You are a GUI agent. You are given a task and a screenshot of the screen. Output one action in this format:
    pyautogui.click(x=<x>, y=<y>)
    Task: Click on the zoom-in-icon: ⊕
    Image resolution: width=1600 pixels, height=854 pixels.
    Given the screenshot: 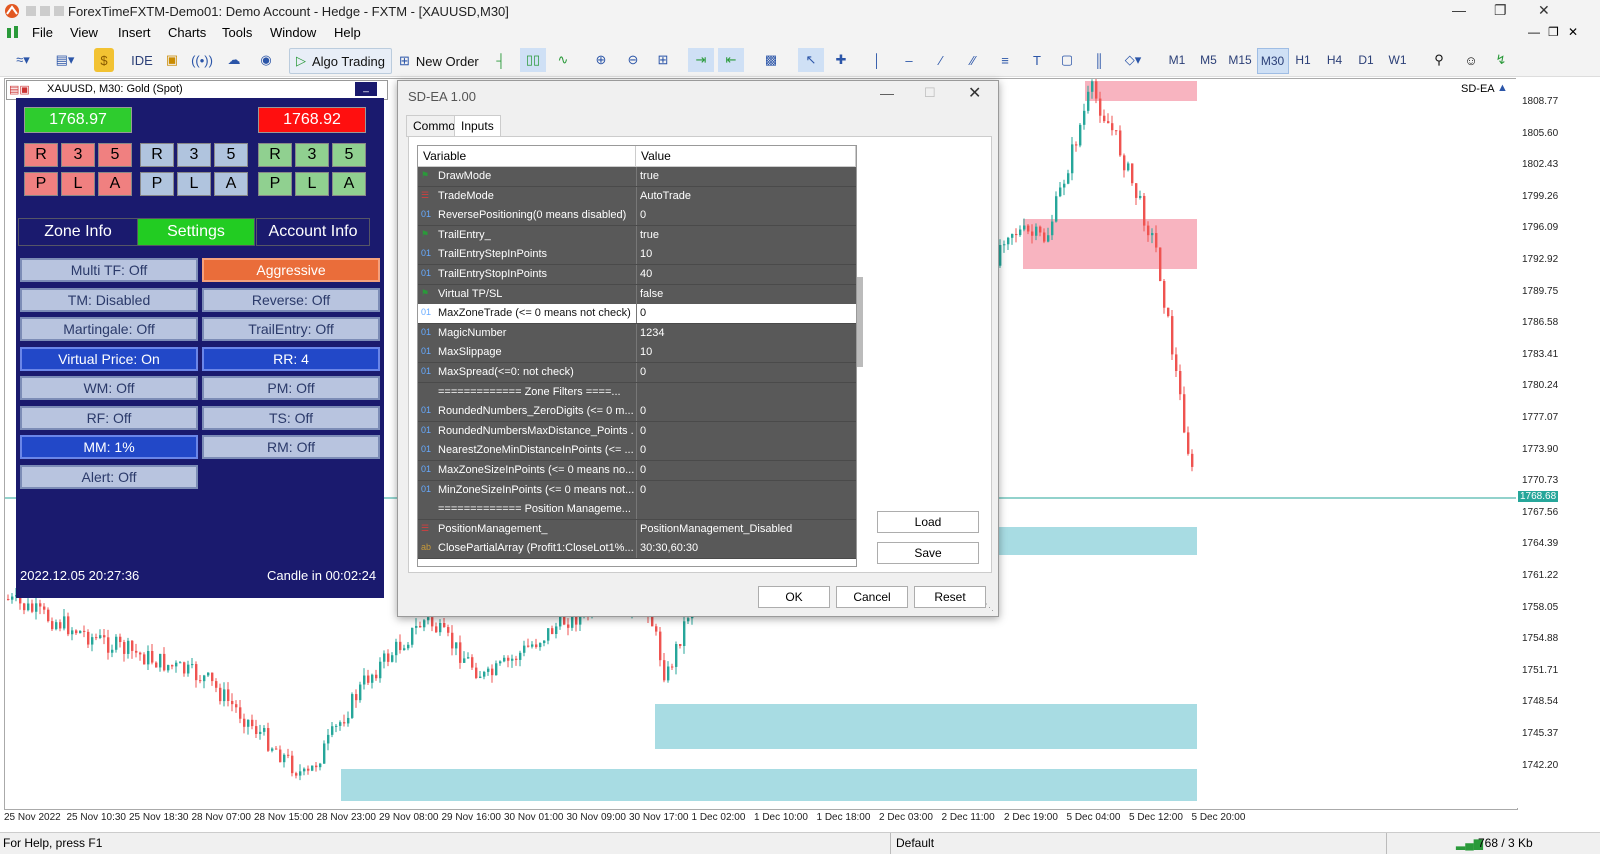 What is the action you would take?
    pyautogui.click(x=601, y=60)
    